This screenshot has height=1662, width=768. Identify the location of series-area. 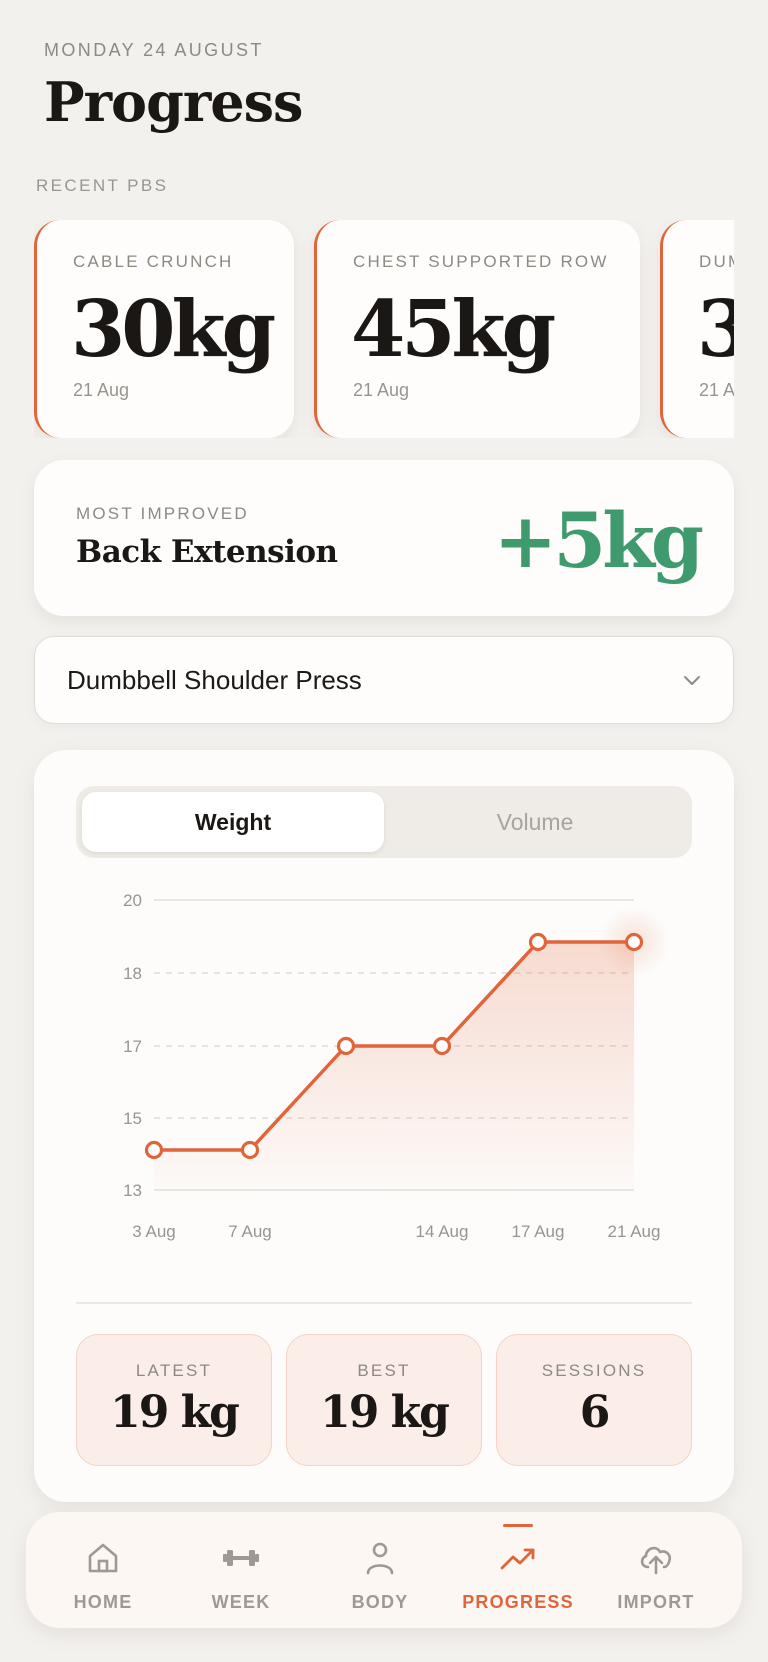
(394, 1066).